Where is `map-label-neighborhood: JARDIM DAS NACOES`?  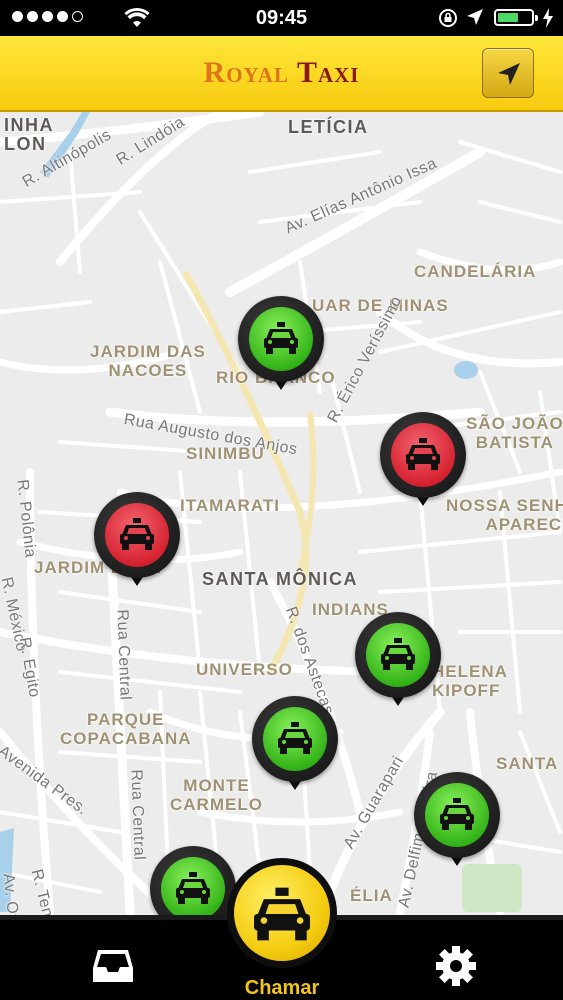
map-label-neighborhood: JARDIM DAS NACOES is located at coordinates (148, 361).